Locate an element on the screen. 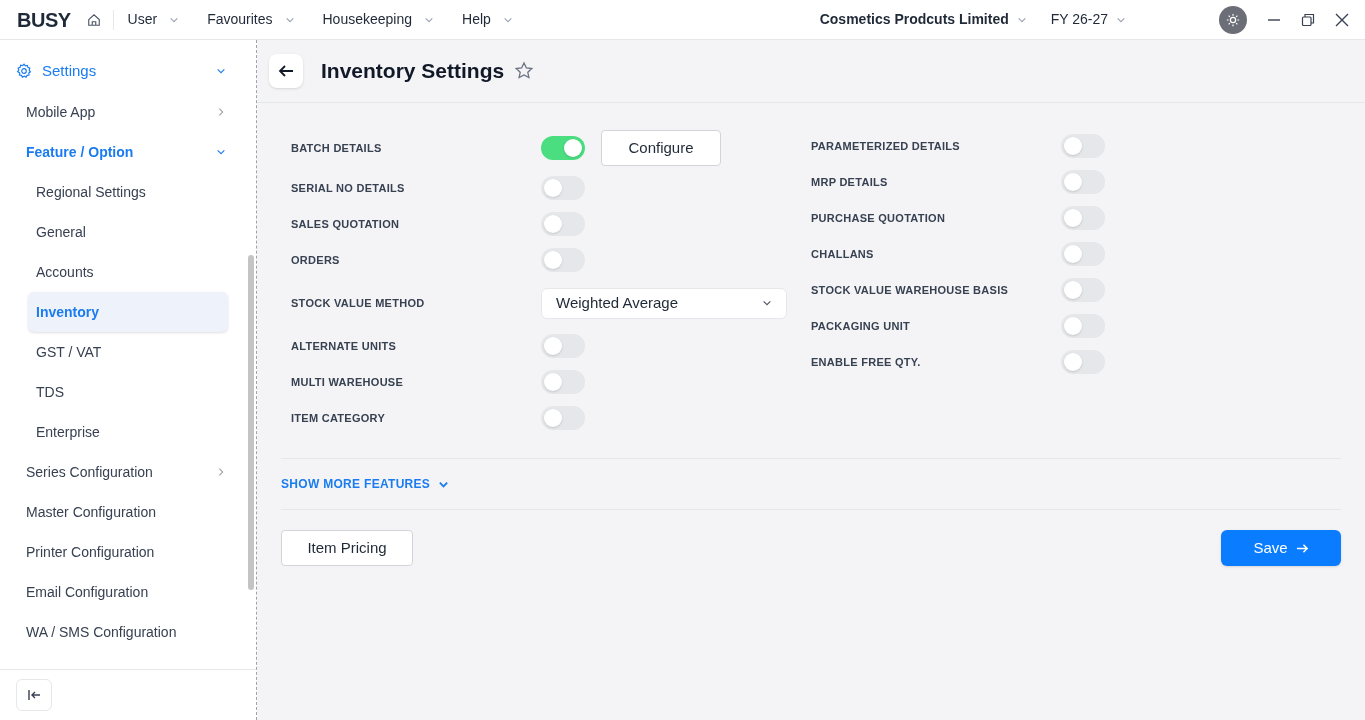 The height and width of the screenshot is (720, 1365). sidebar-item: Feature / Option is located at coordinates (128, 152).